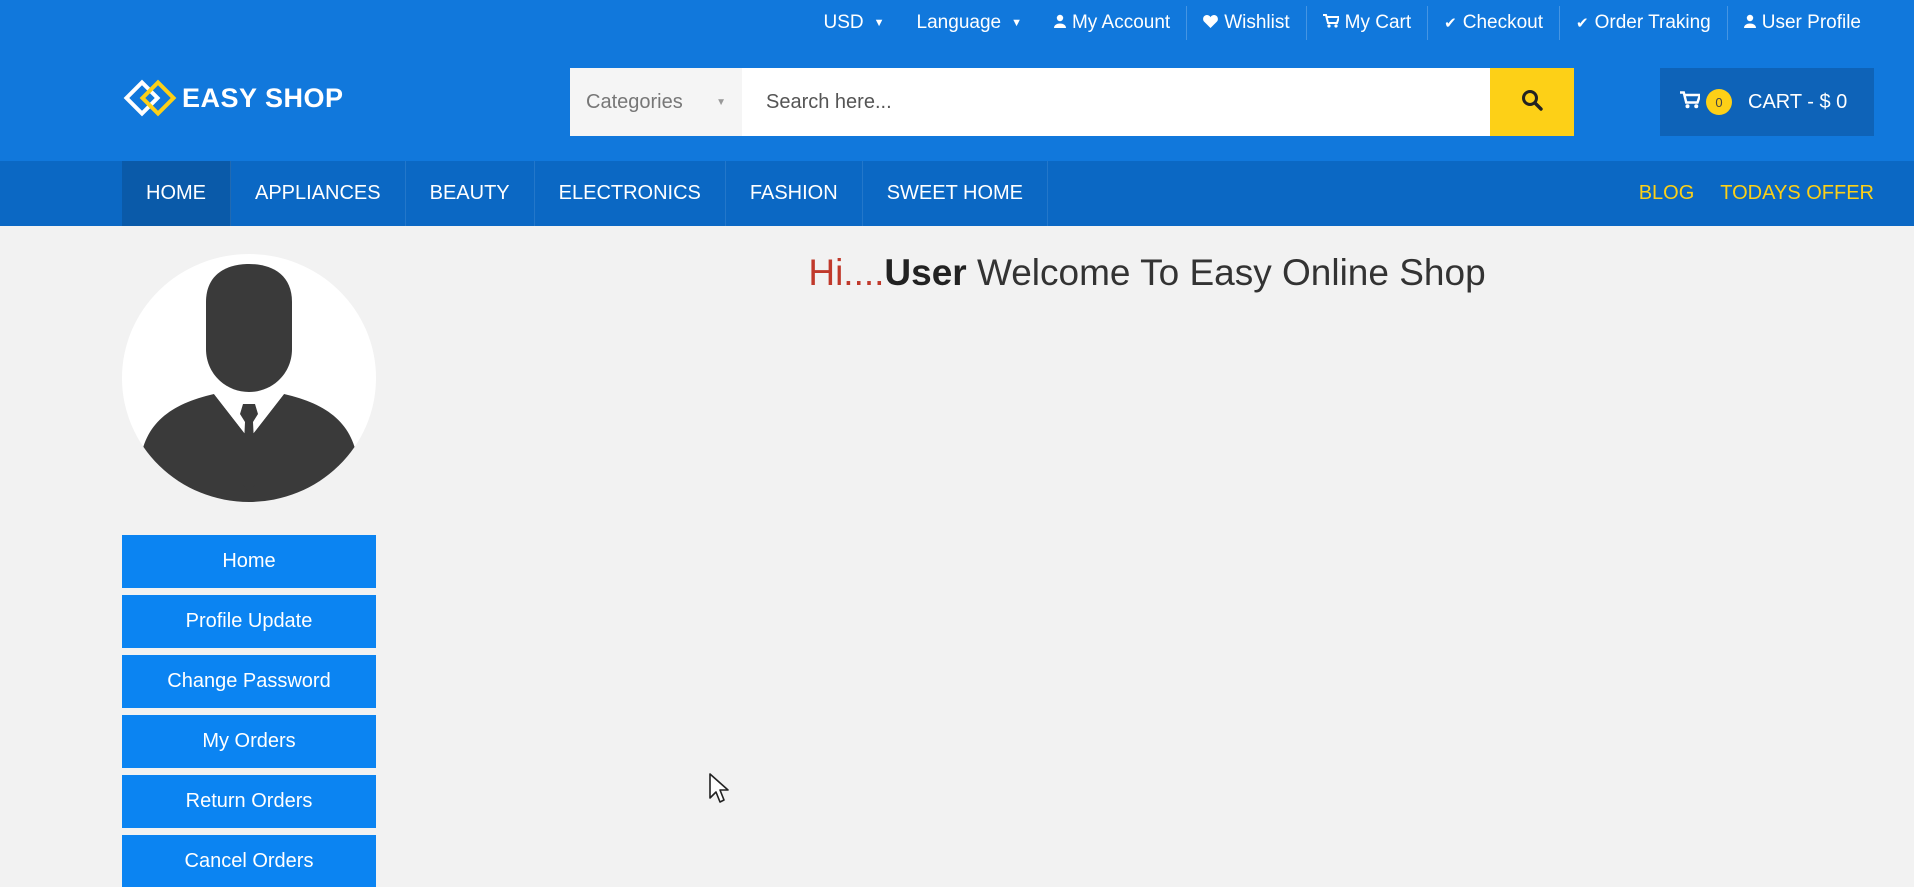  I want to click on language-dropdown: Language ▼, so click(969, 23).